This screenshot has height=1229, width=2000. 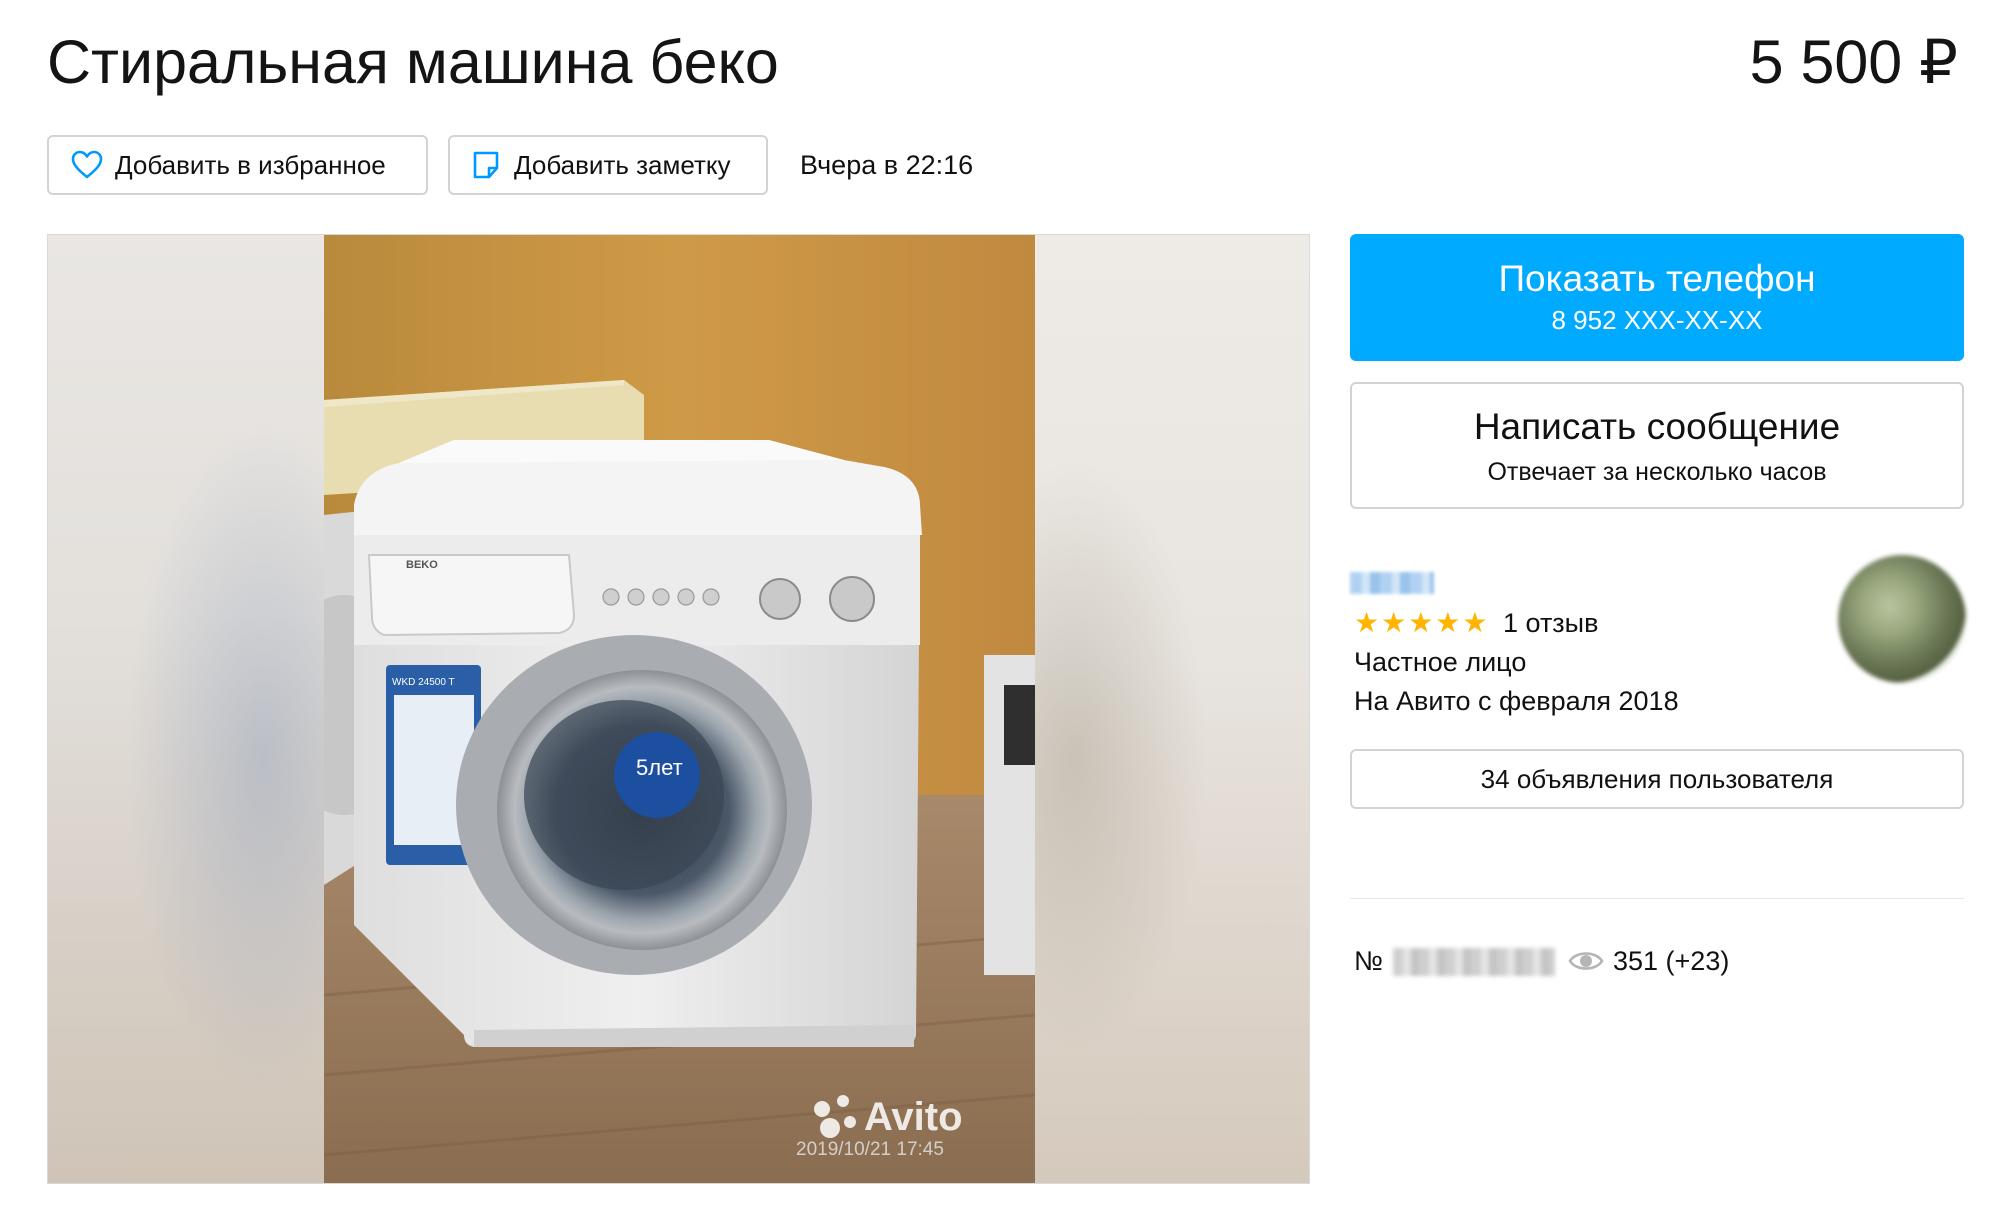 I want to click on listing-price: 5 500 ₽, so click(x=1853, y=62).